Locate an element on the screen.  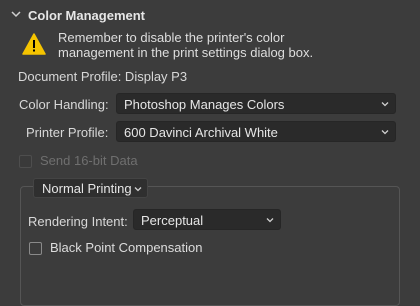
black-point-label: Black Point Compensation is located at coordinates (126, 247).